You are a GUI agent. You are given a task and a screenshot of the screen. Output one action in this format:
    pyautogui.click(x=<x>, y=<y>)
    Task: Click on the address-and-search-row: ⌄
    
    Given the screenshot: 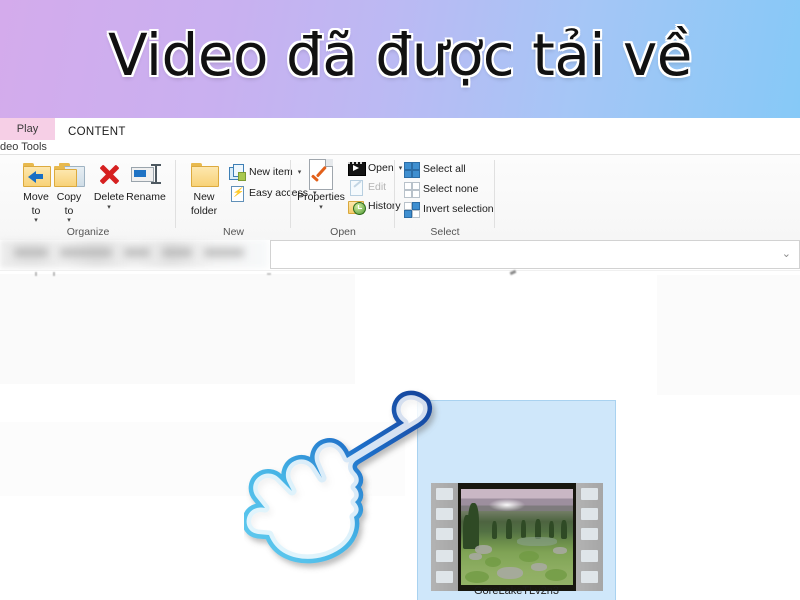 What is the action you would take?
    pyautogui.click(x=400, y=255)
    